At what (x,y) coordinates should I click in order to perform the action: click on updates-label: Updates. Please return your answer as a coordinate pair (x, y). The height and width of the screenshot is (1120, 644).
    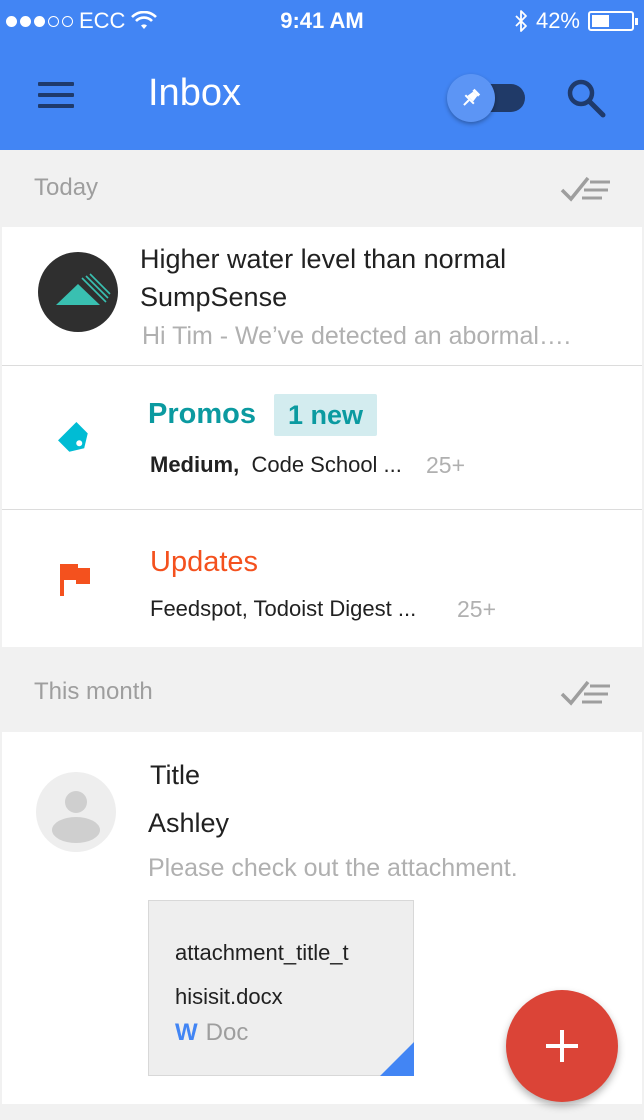
    Looking at the image, I should click on (204, 562).